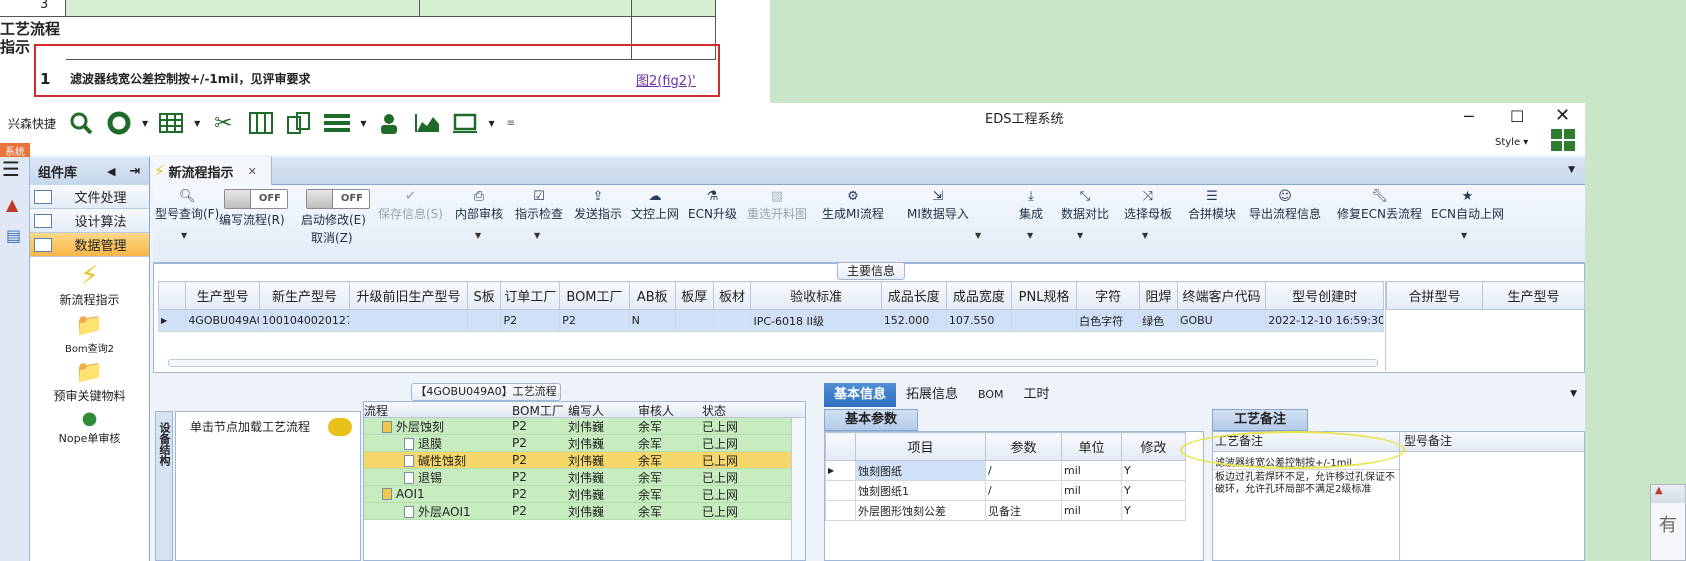 The image size is (1686, 561). Describe the element at coordinates (530, 295) in the screenshot. I see `main-col-header: 订单工厂` at that location.